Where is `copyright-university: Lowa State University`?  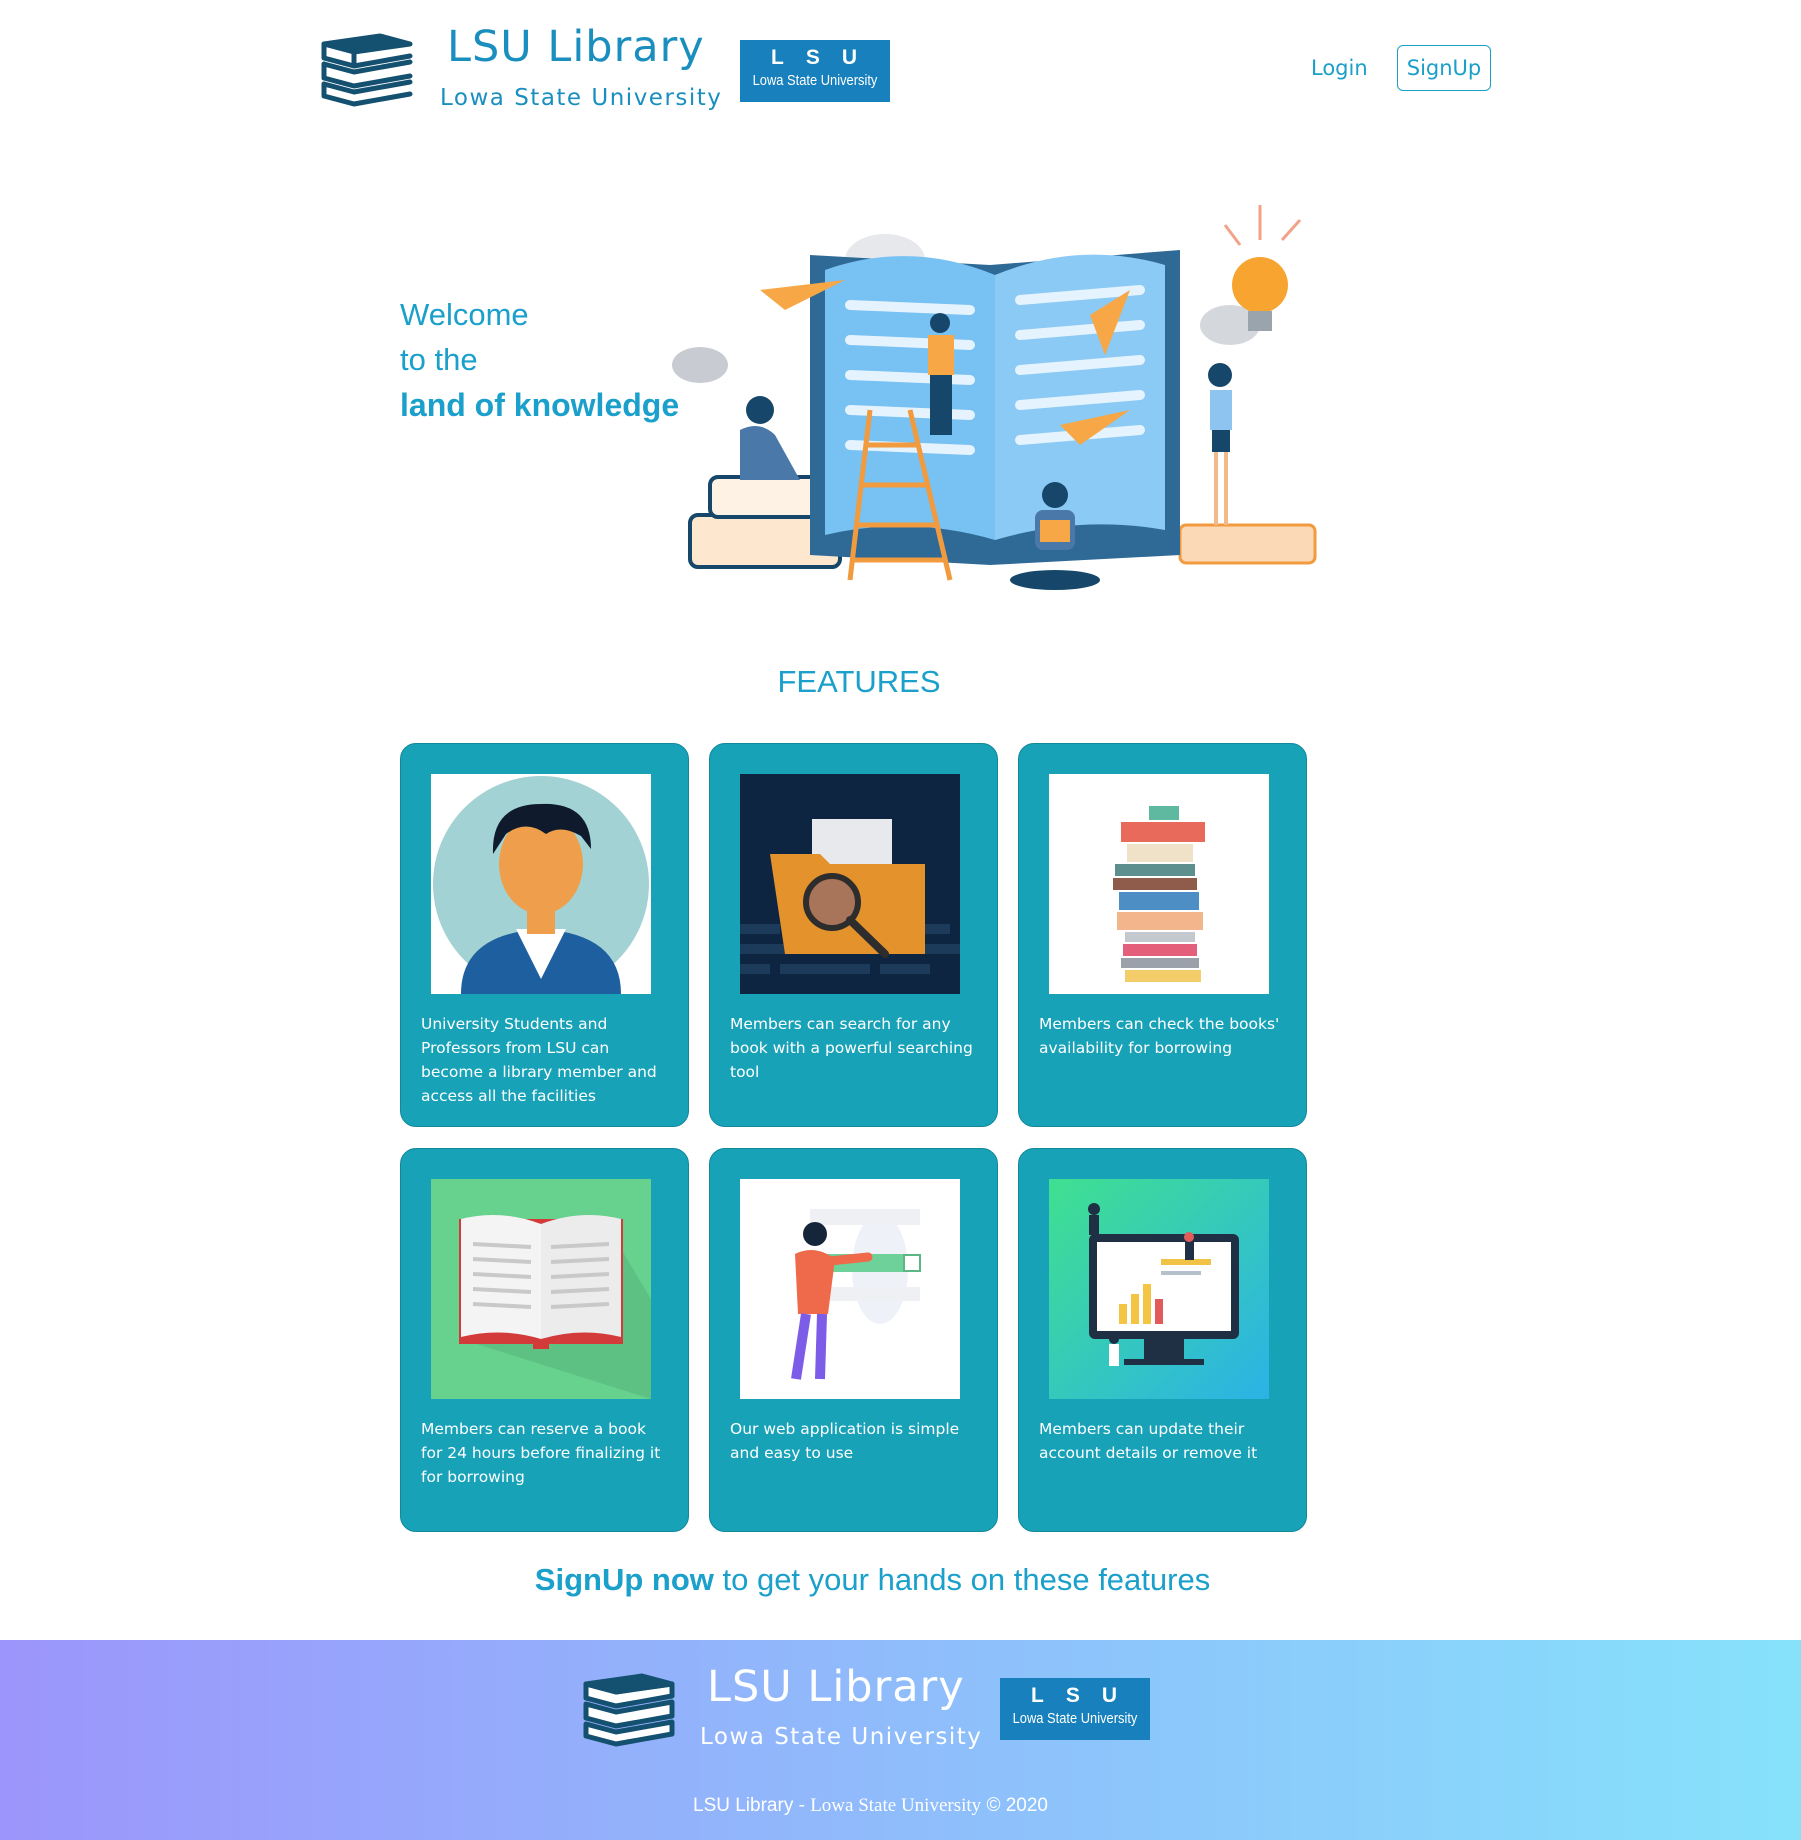 copyright-university: Lowa State University is located at coordinates (896, 1805).